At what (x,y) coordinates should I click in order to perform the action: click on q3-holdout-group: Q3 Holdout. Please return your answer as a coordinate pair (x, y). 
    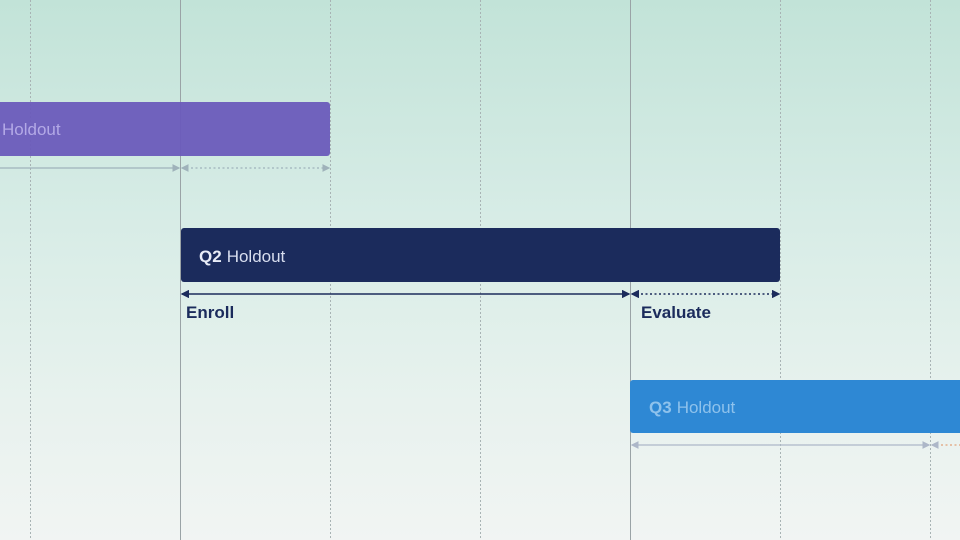
    Looking at the image, I should click on (795, 414).